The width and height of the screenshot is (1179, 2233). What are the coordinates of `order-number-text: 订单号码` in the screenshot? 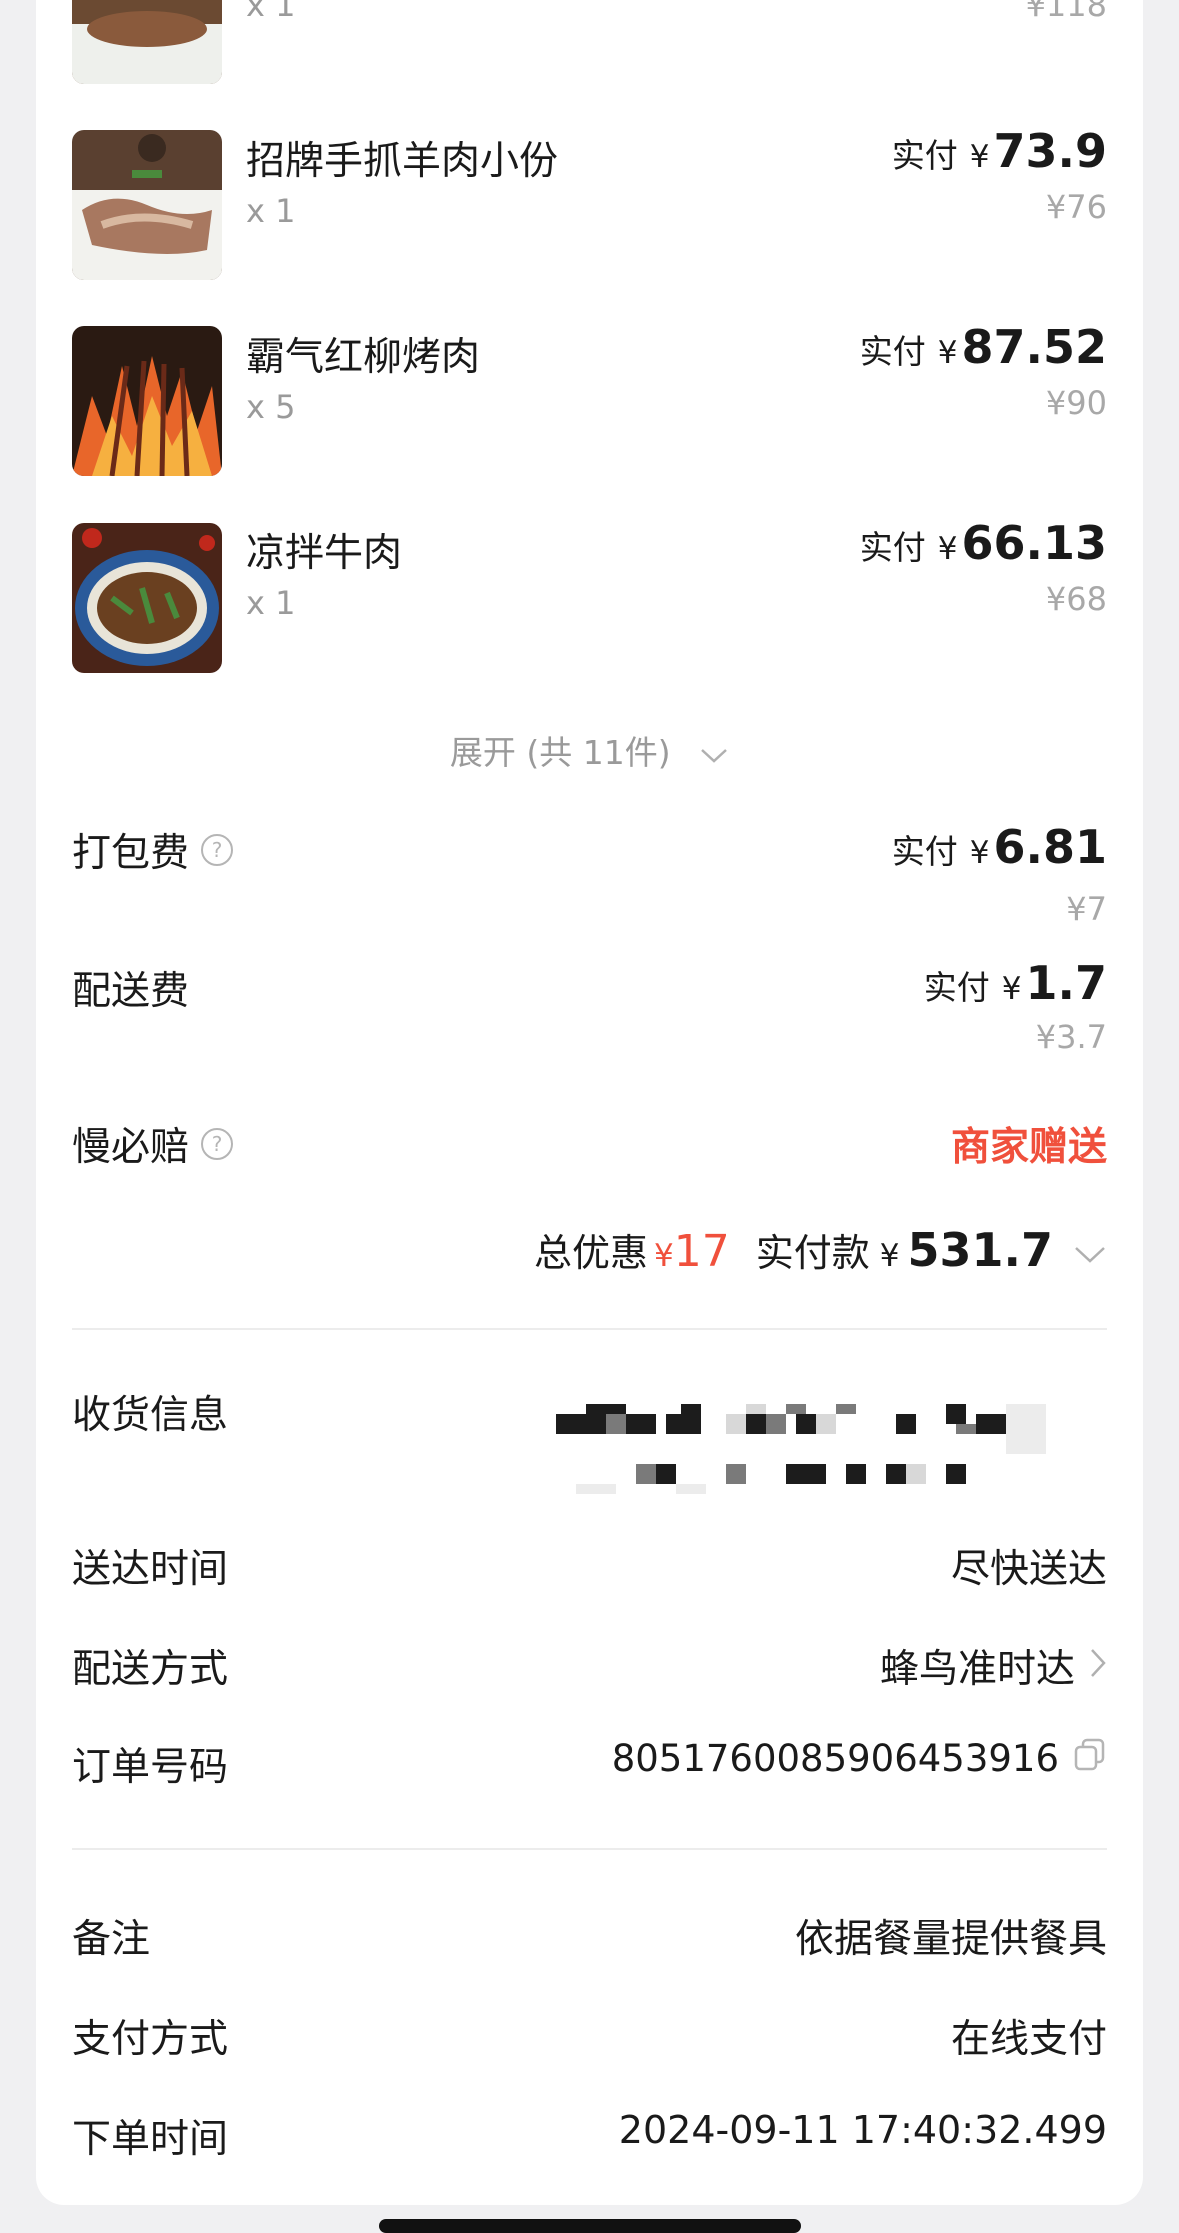 It's located at (150, 1767).